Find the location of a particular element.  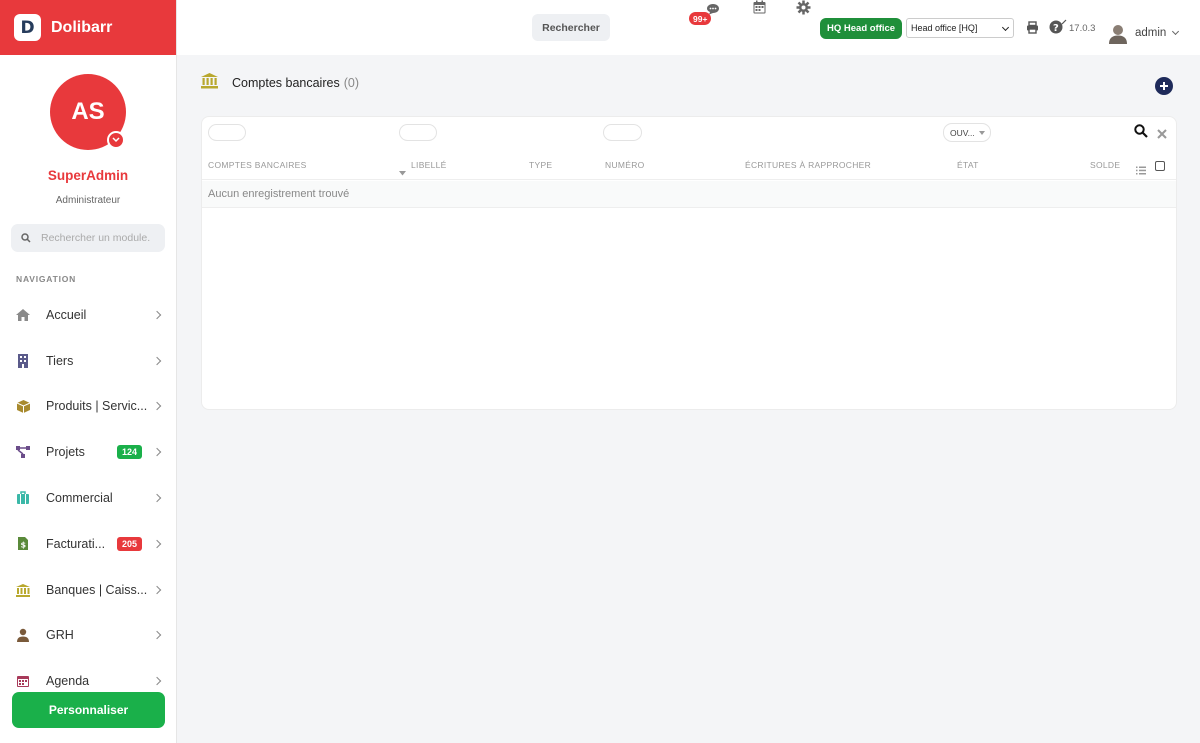

sidebar-item-label: Agenda is located at coordinates (68, 681).